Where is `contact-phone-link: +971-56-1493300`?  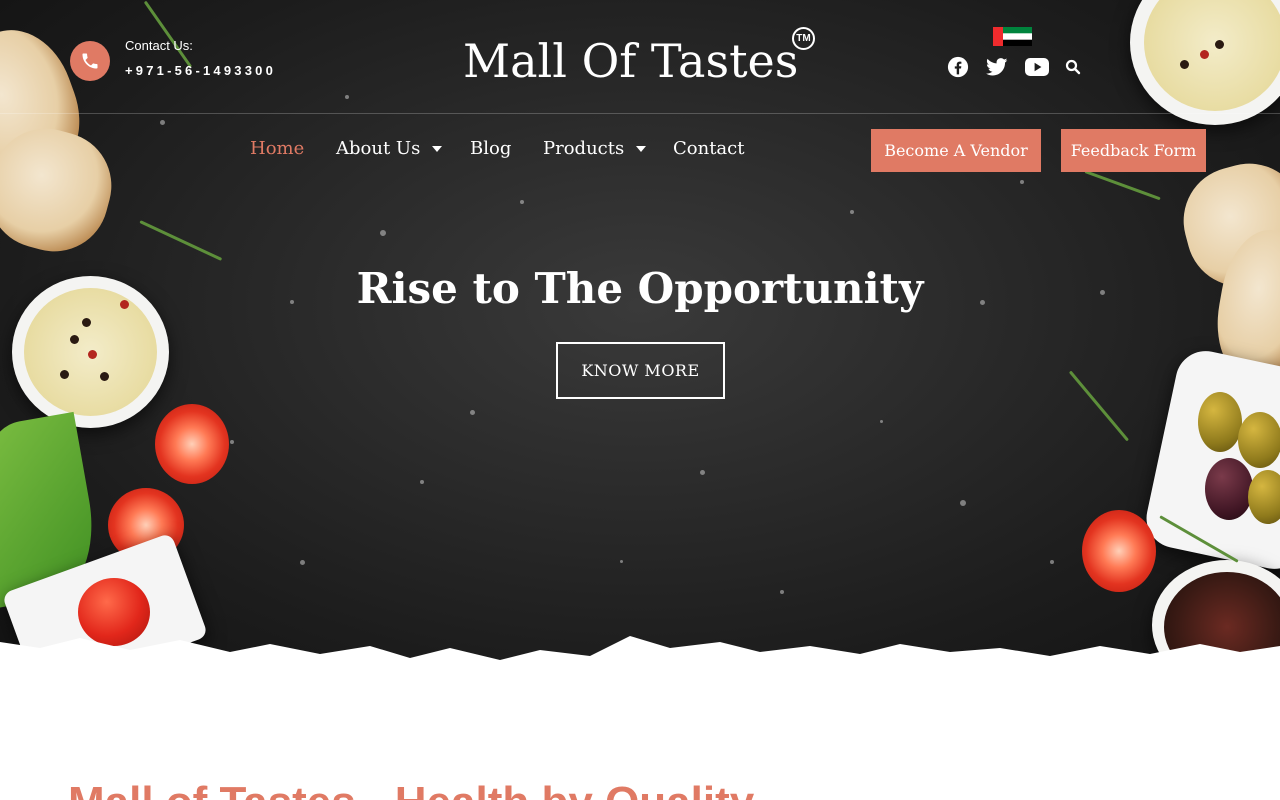
contact-phone-link: +971-56-1493300 is located at coordinates (200, 70).